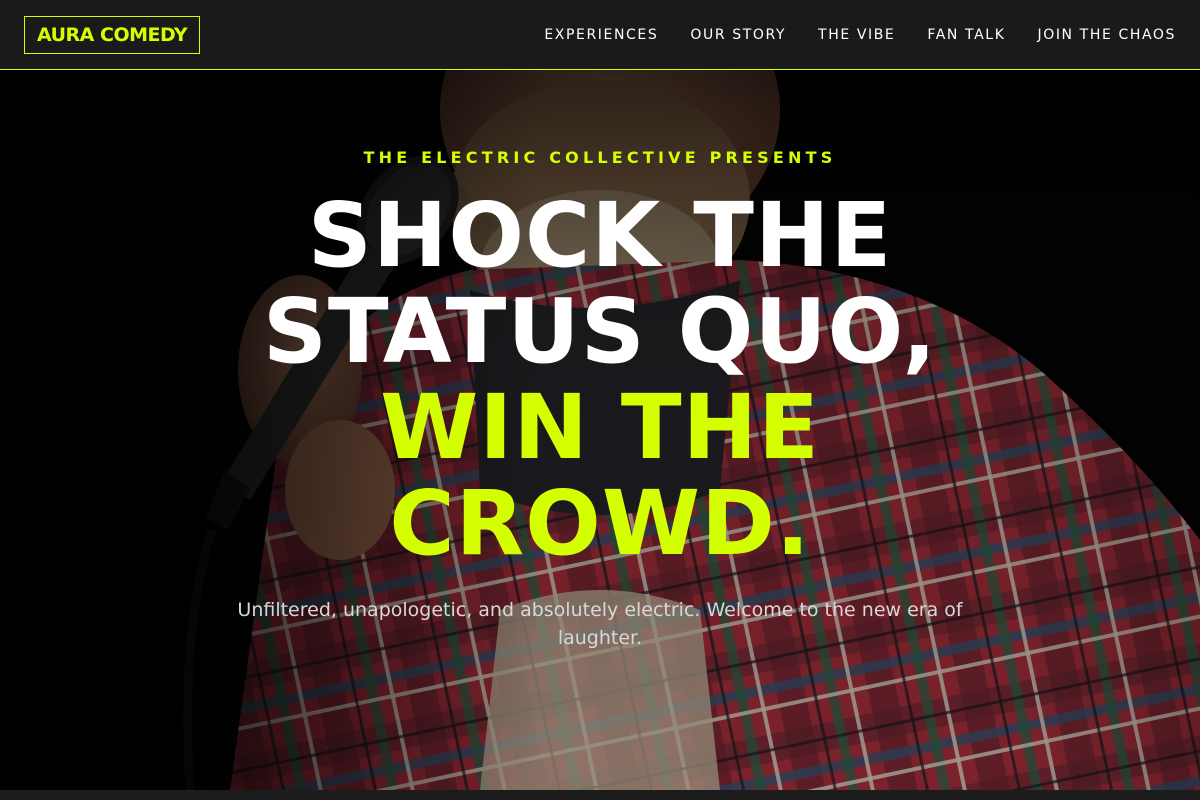 This screenshot has width=1200, height=800. What do you see at coordinates (112, 35) in the screenshot?
I see `brand-logo: AURA COMEDY` at bounding box center [112, 35].